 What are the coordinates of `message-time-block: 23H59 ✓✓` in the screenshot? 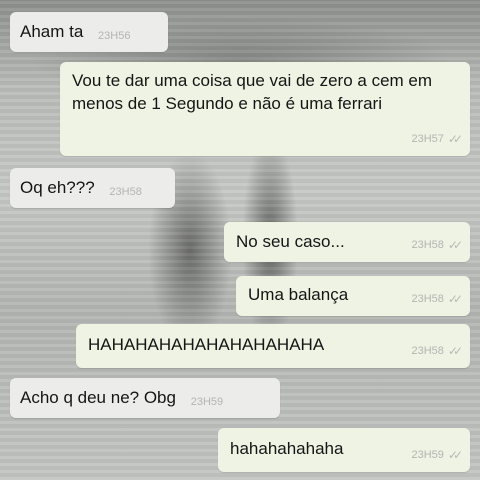 It's located at (437, 455).